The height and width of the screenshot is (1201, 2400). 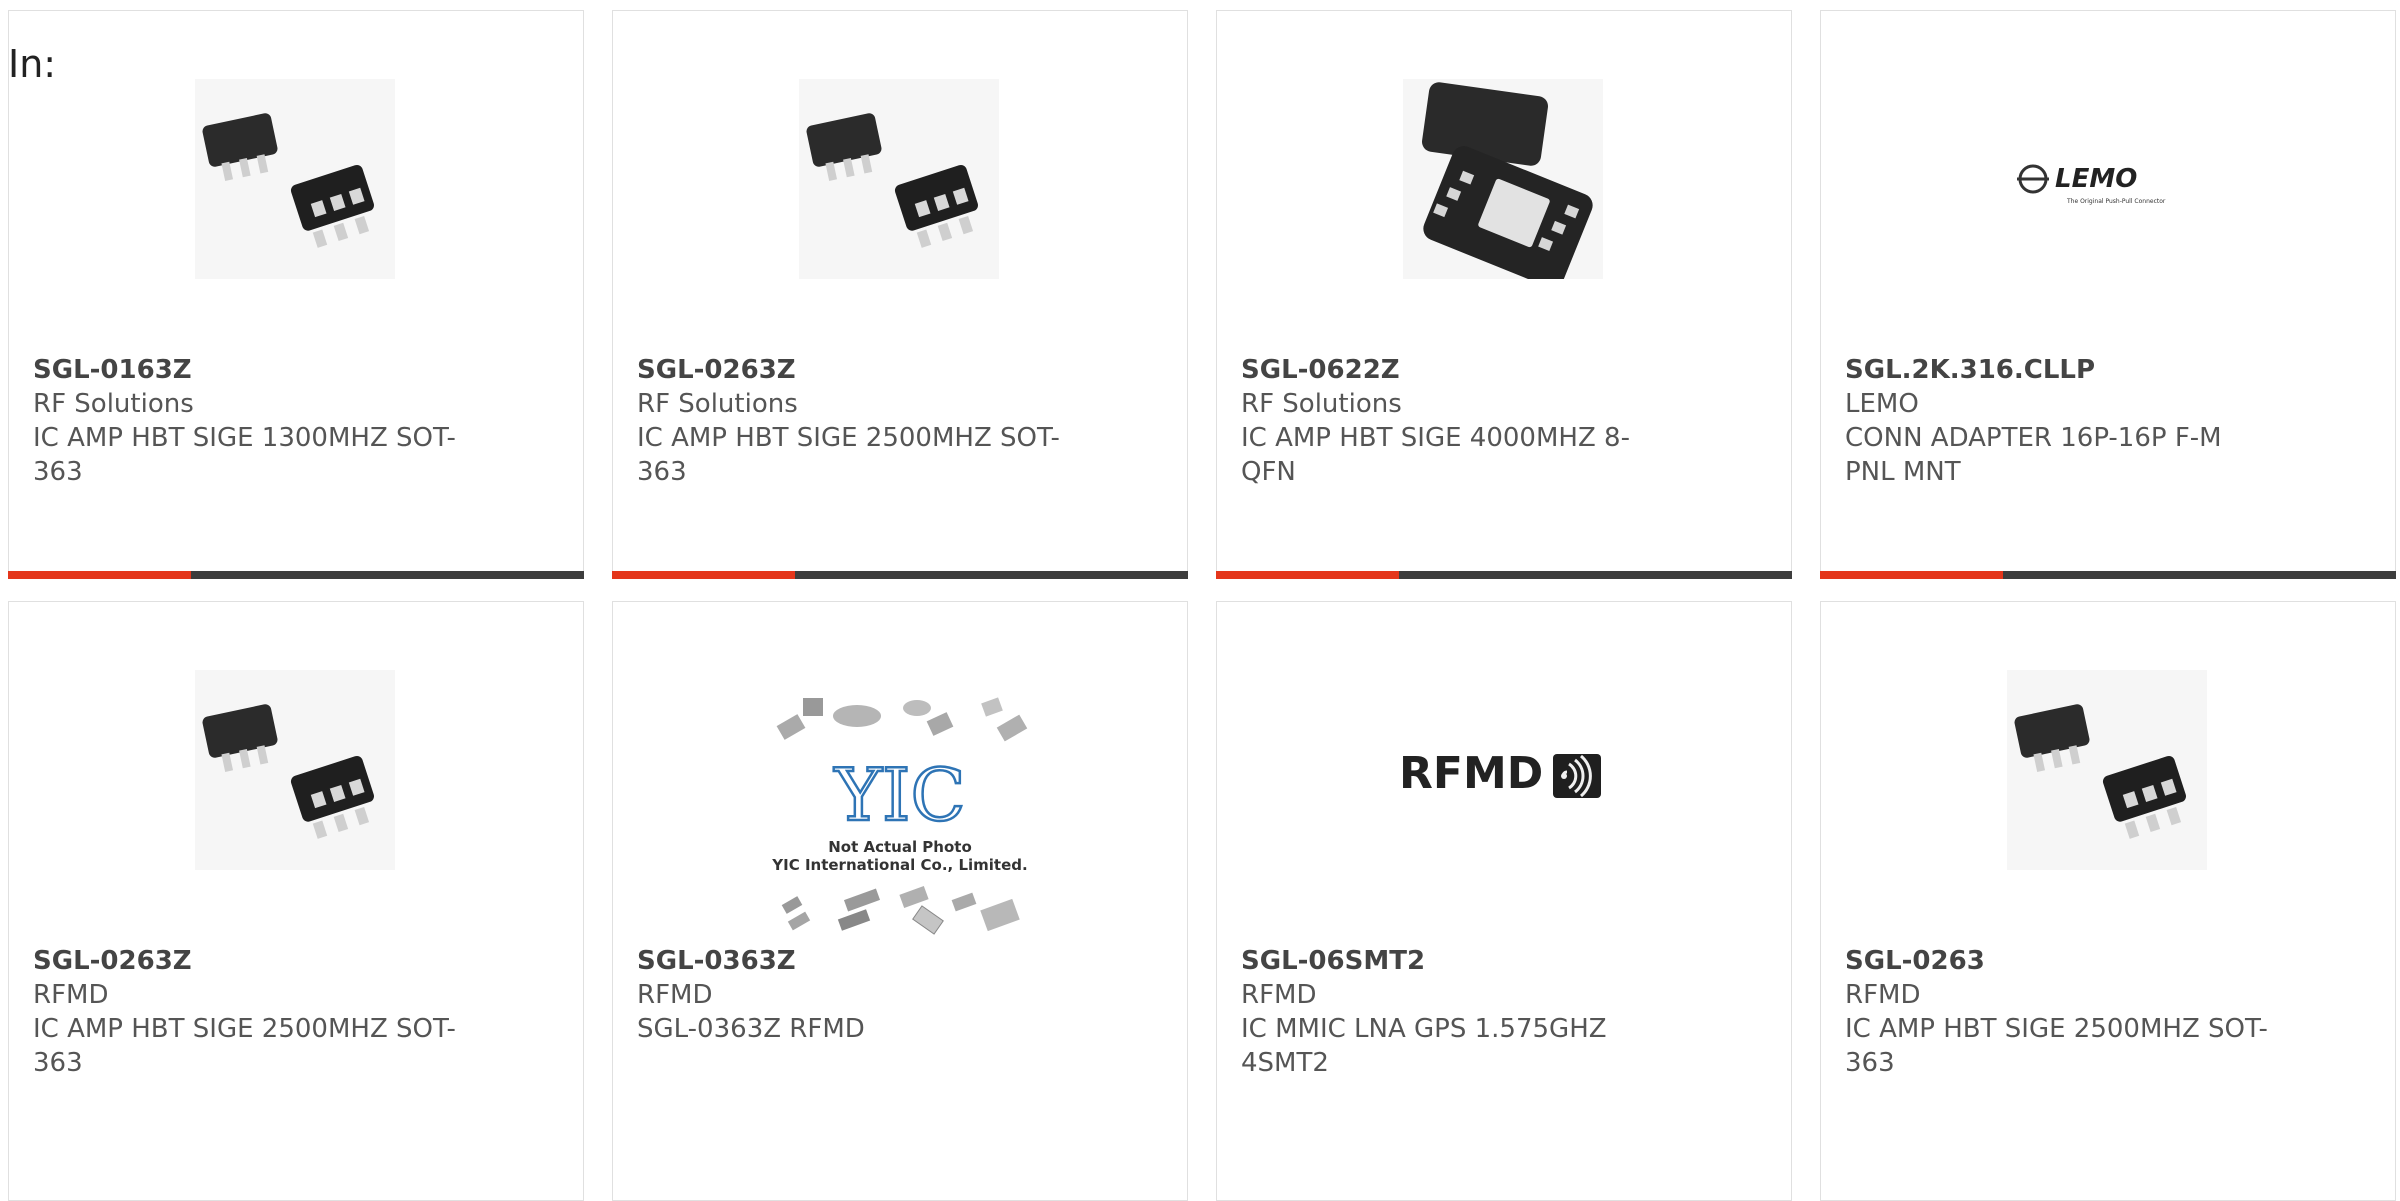 What do you see at coordinates (1507, 180) in the screenshot?
I see `qfn-chip-icon` at bounding box center [1507, 180].